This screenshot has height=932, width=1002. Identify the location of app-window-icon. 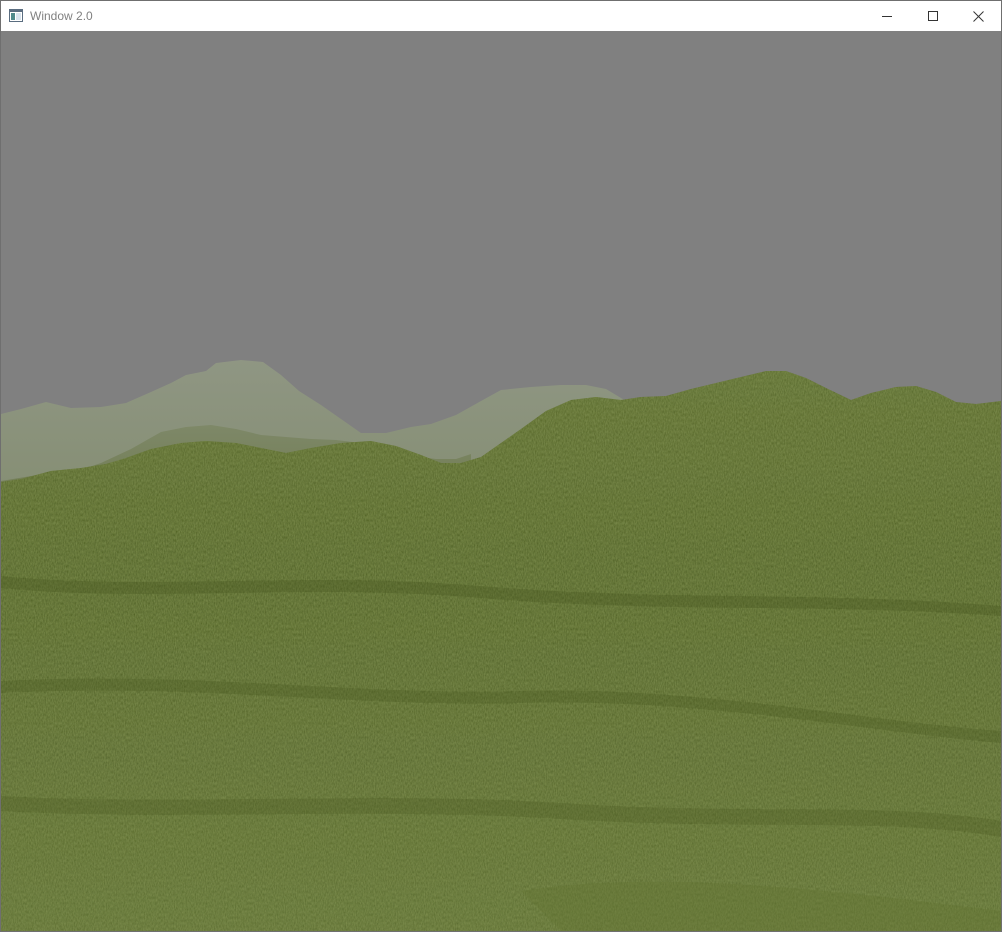
(16, 15).